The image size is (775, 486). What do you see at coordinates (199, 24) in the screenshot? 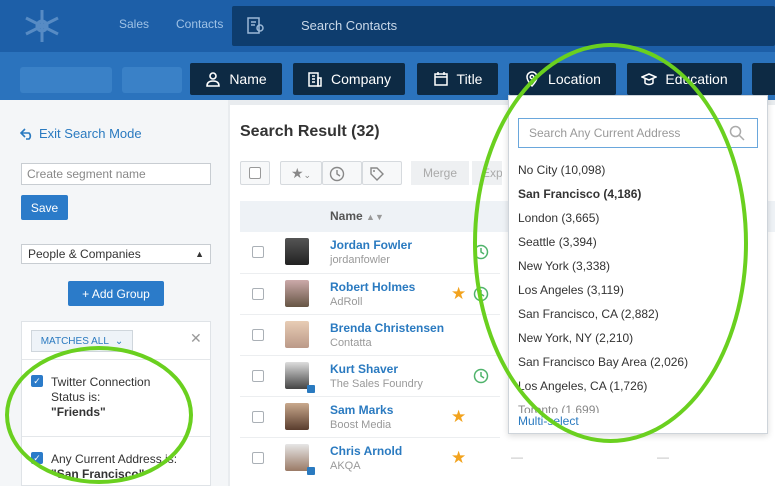
I see `nav-tab-contacts: Contacts` at bounding box center [199, 24].